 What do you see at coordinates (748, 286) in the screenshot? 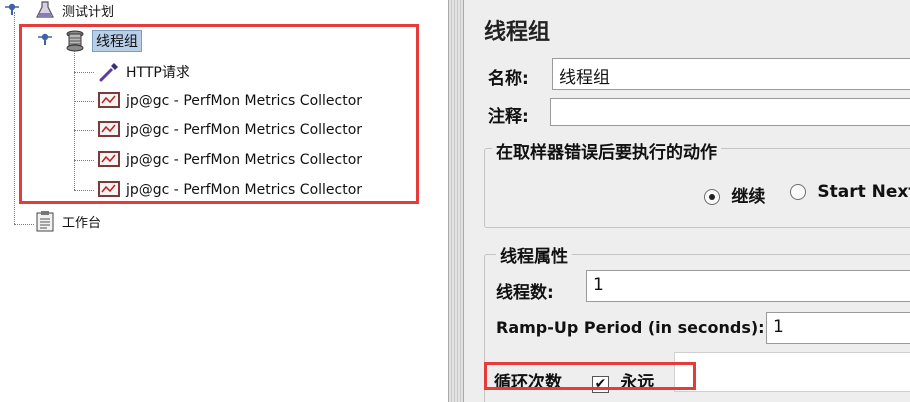
I see `threads-field: 1` at bounding box center [748, 286].